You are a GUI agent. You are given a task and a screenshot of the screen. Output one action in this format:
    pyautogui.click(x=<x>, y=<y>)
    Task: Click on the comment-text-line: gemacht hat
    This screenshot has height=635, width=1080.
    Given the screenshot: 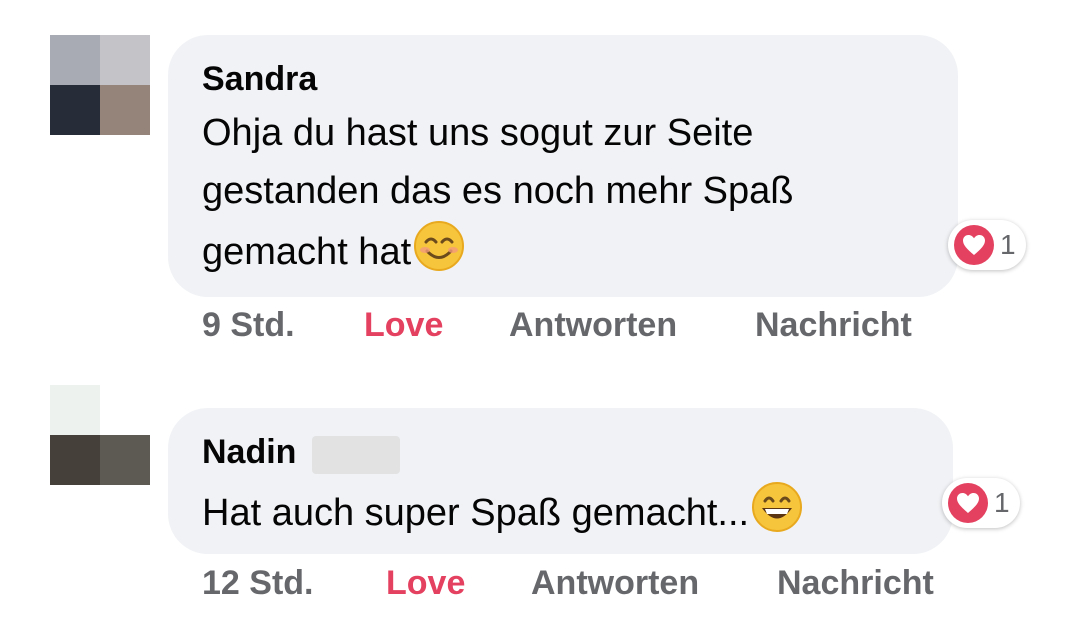 What is the action you would take?
    pyautogui.click(x=498, y=250)
    